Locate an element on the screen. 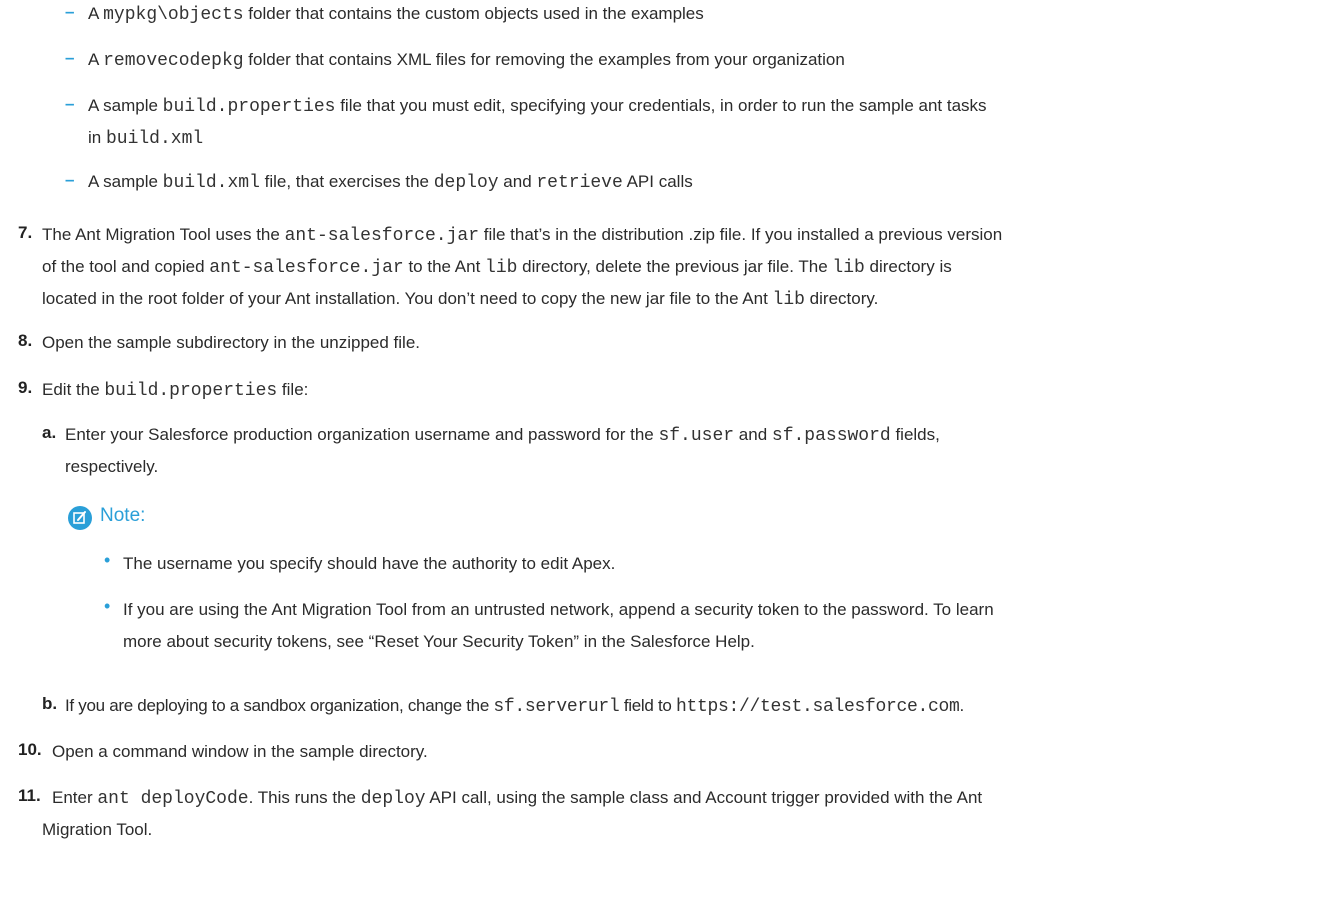  step-number: 9. is located at coordinates (25, 387).